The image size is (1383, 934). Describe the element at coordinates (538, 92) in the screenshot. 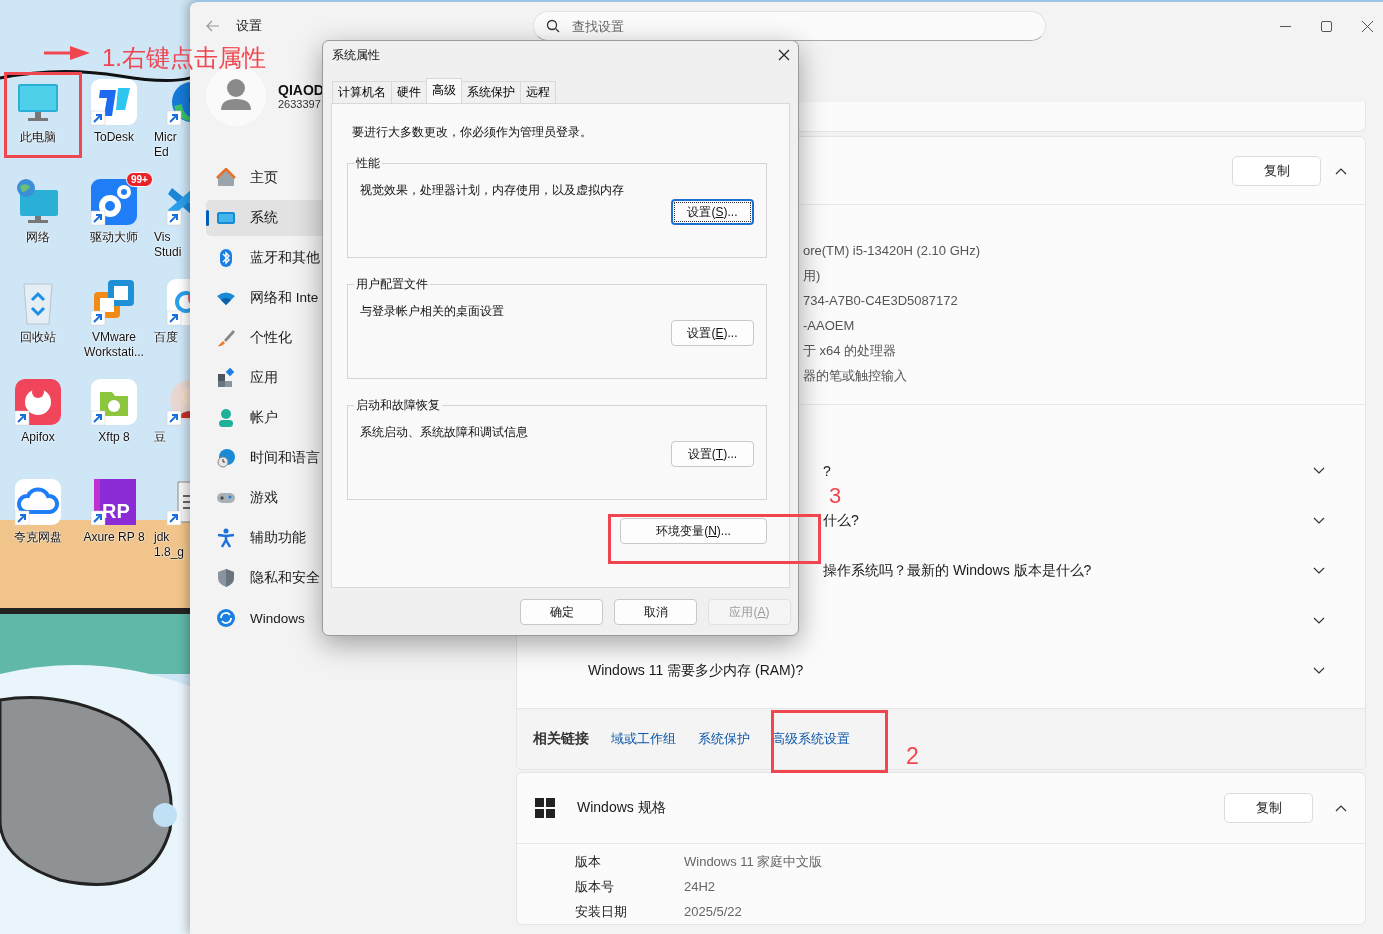

I see `tab: 远程` at that location.